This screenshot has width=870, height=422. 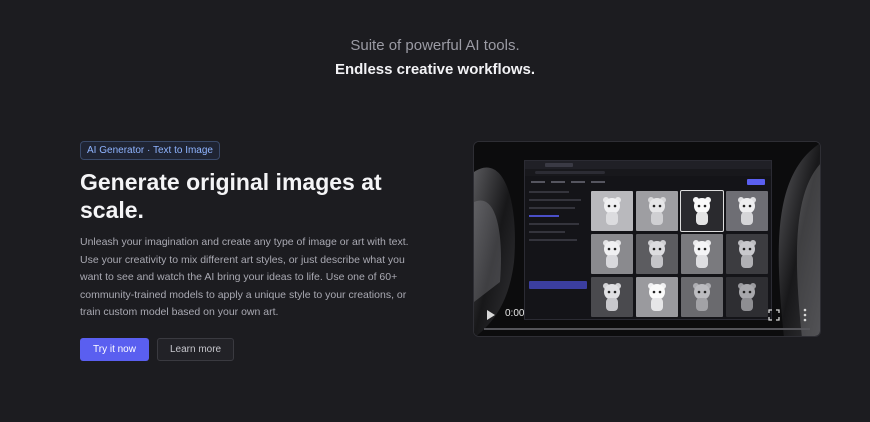 I want to click on feature-buttons: Try it now Learn more, so click(x=255, y=349).